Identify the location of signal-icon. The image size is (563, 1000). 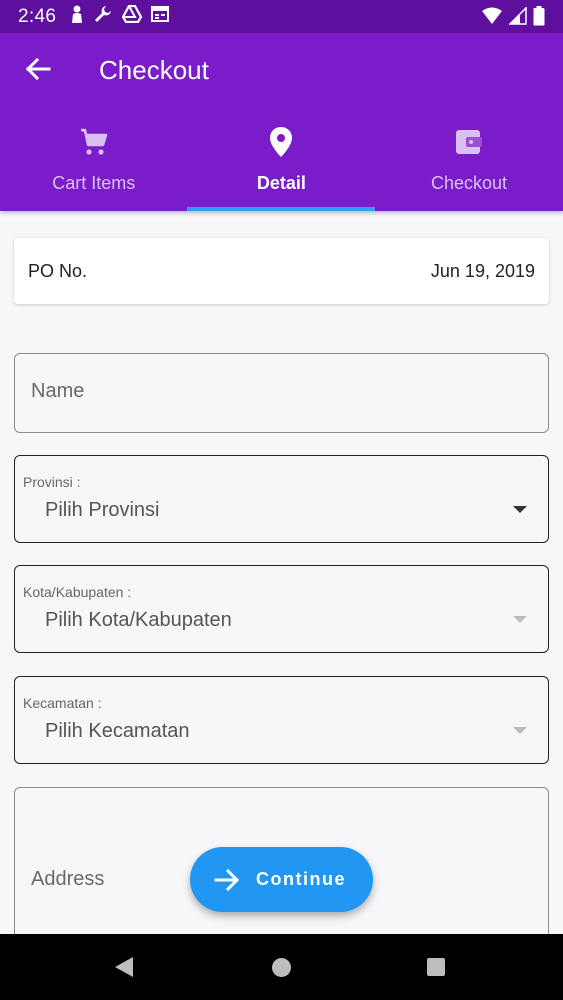
(517, 18).